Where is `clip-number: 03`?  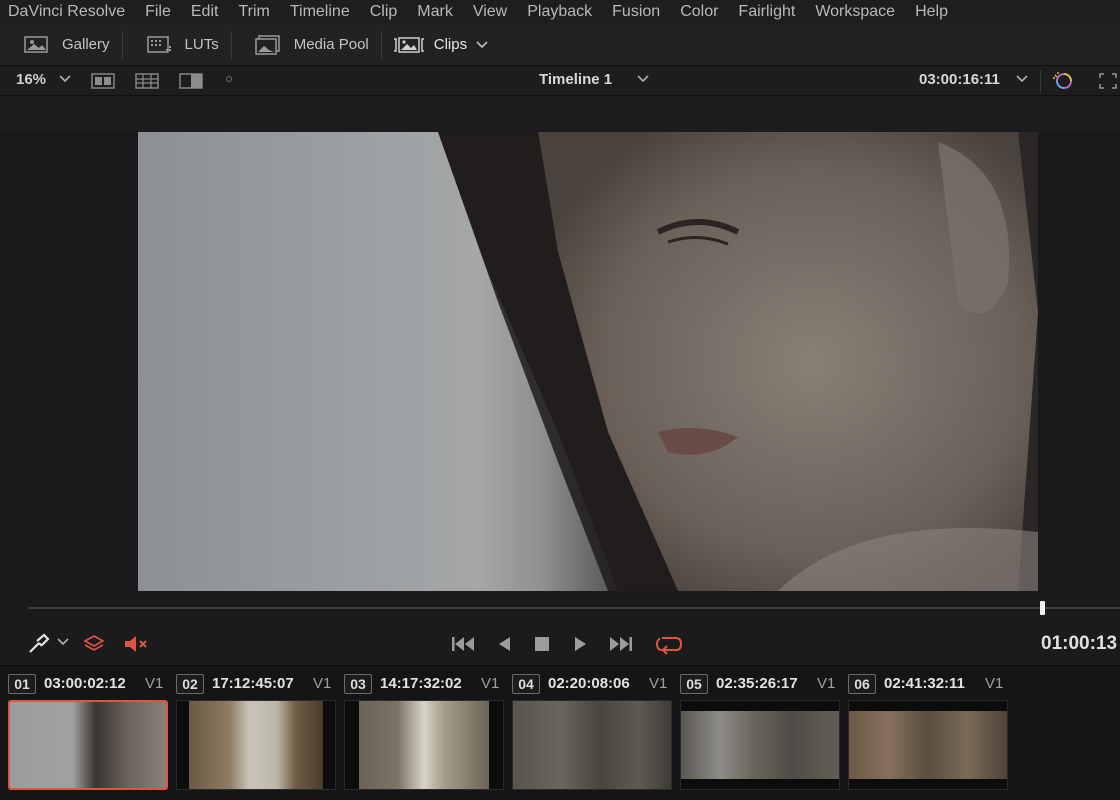
clip-number: 03 is located at coordinates (358, 684).